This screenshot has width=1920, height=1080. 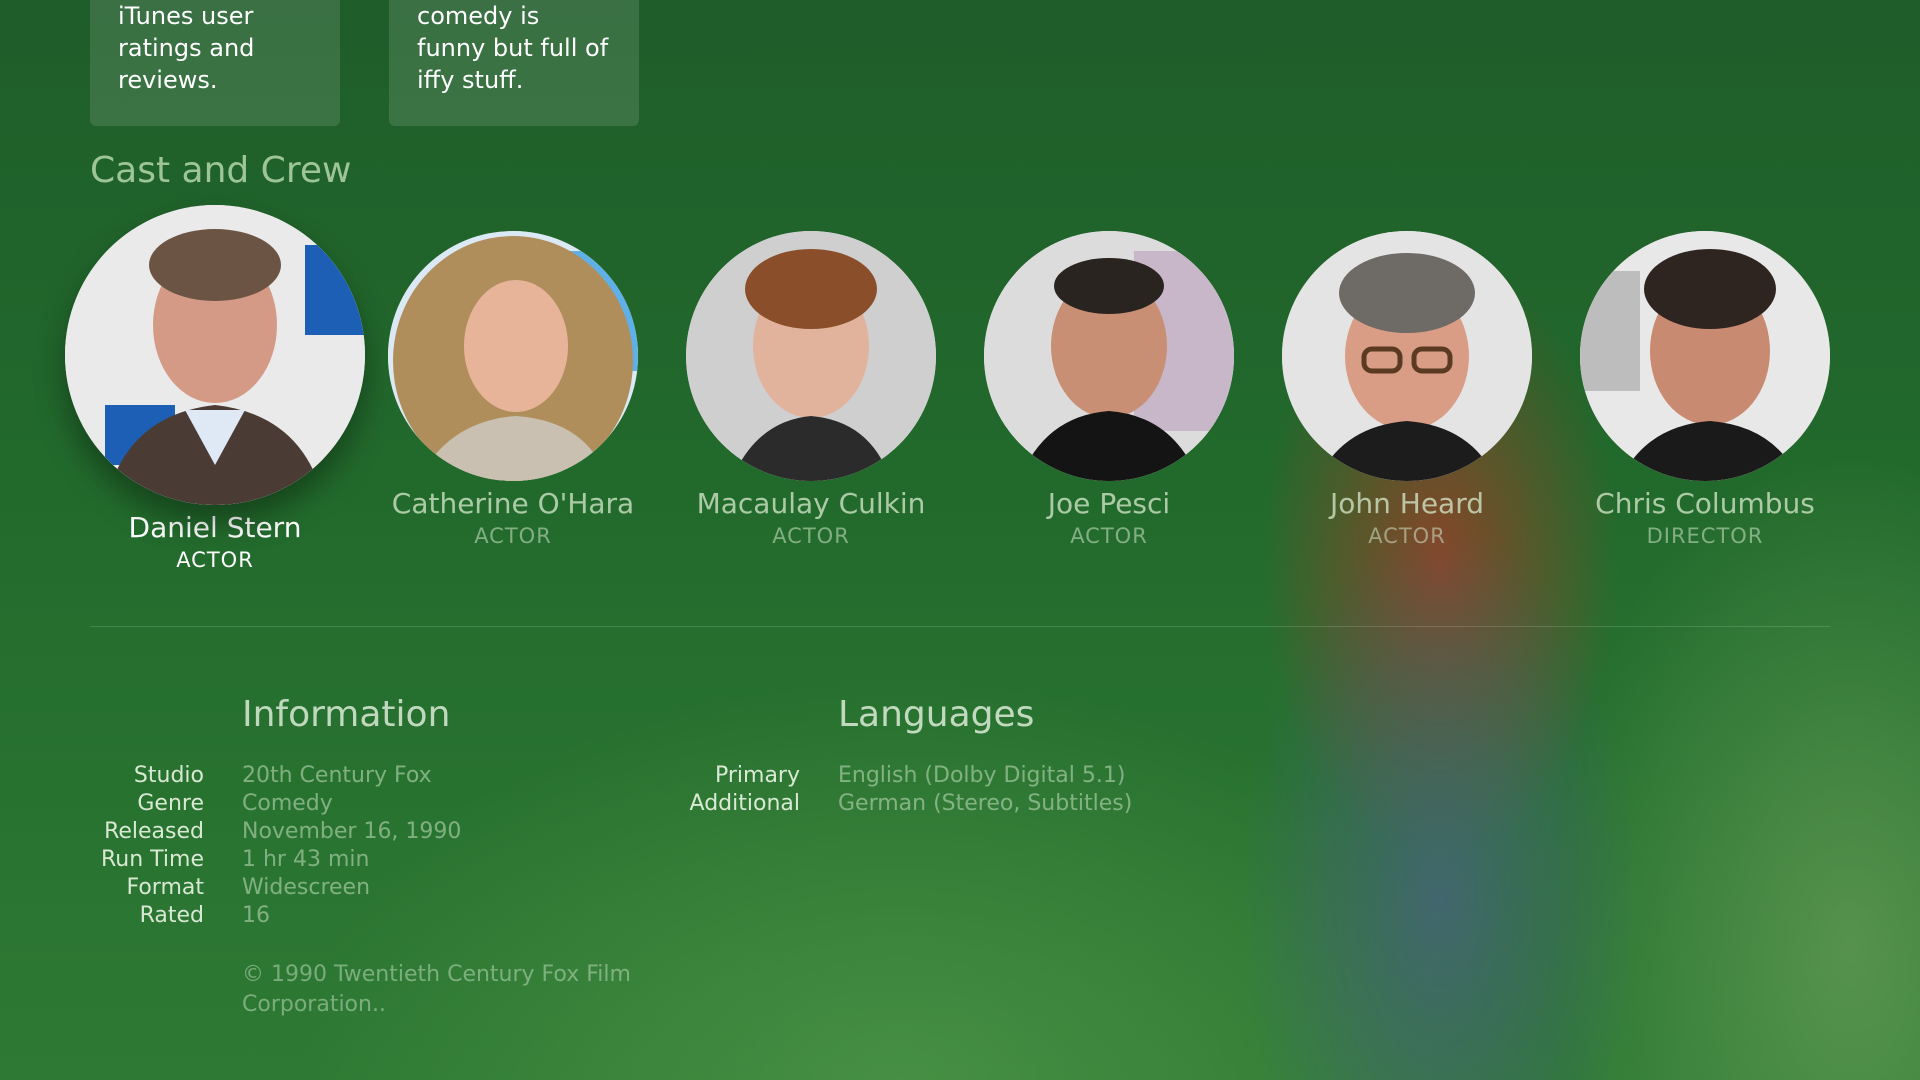 I want to click on lang-value-primary: English (Dolby Digital 5.1), so click(x=982, y=775).